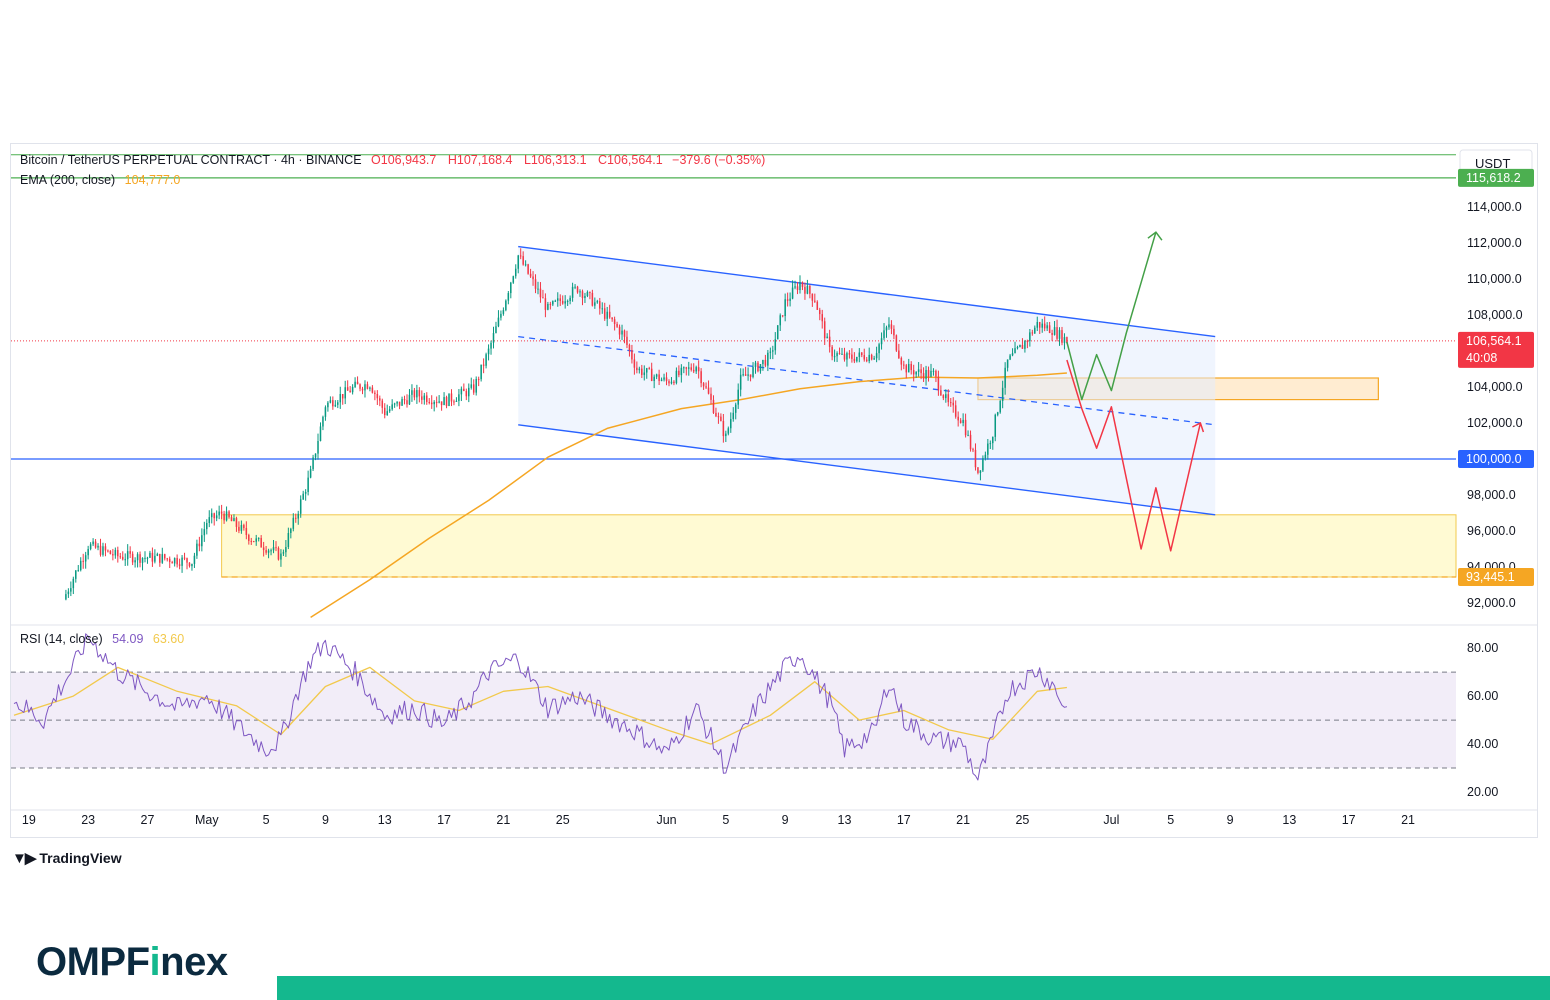 This screenshot has width=1550, height=1000. What do you see at coordinates (1349, 820) in the screenshot?
I see `time-axis-tick: 17` at bounding box center [1349, 820].